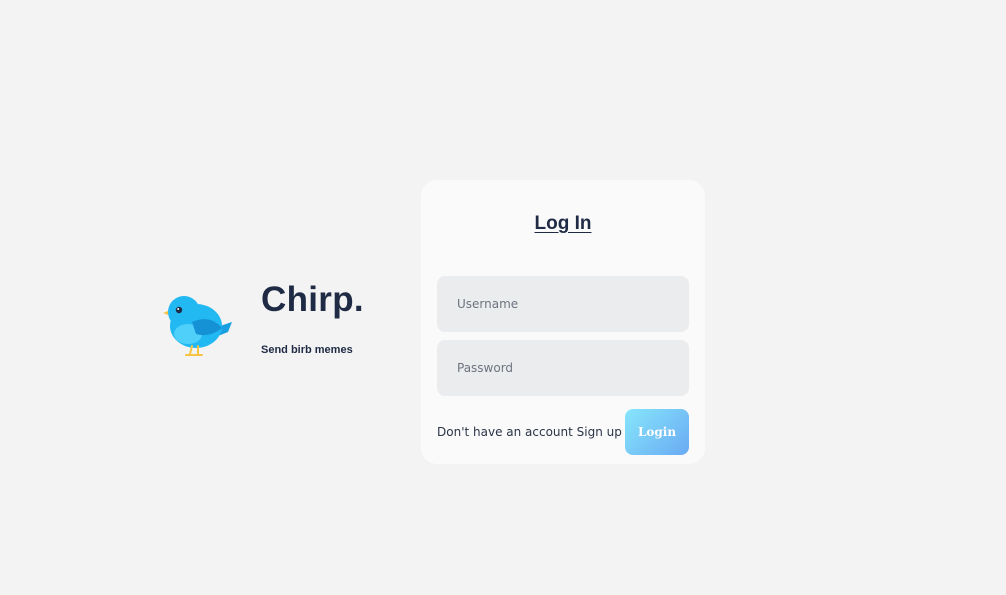 Image resolution: width=1006 pixels, height=595 pixels. I want to click on login-title: Log In, so click(563, 223).